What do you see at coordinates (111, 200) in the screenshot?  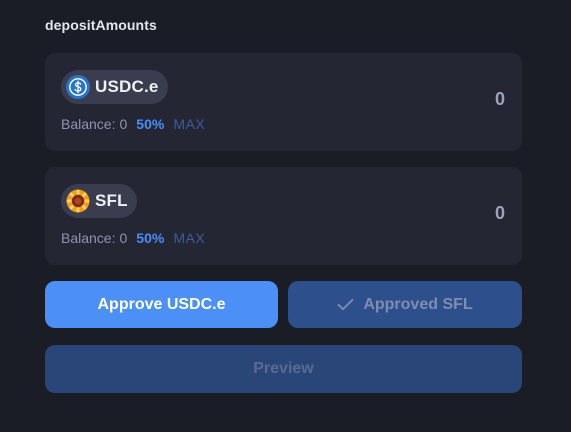 I see `token-symbol: SFL` at bounding box center [111, 200].